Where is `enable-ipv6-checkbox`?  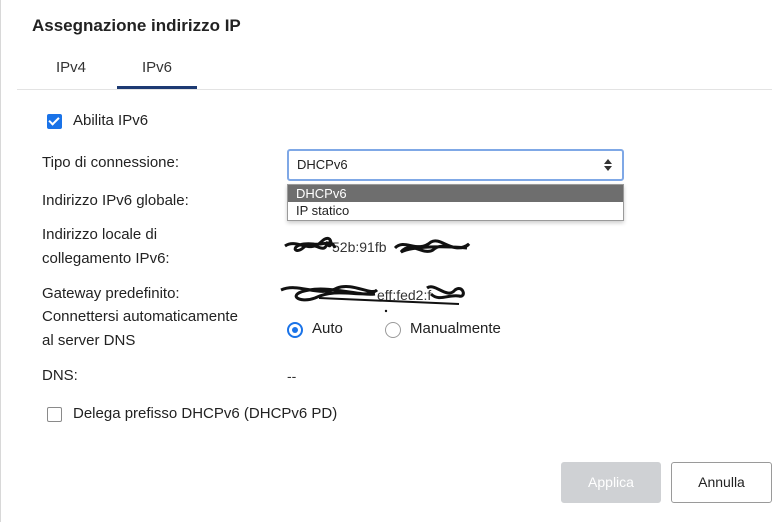
enable-ipv6-checkbox is located at coordinates (54, 121).